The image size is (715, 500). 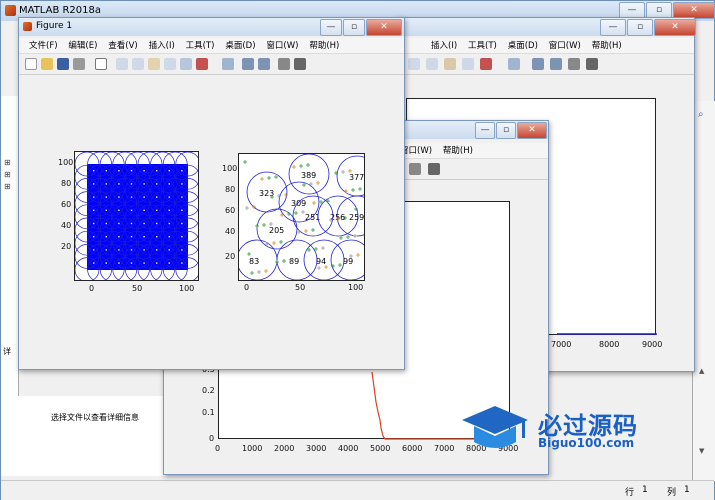 I want to click on right-xtick: 50, so click(x=300, y=287).